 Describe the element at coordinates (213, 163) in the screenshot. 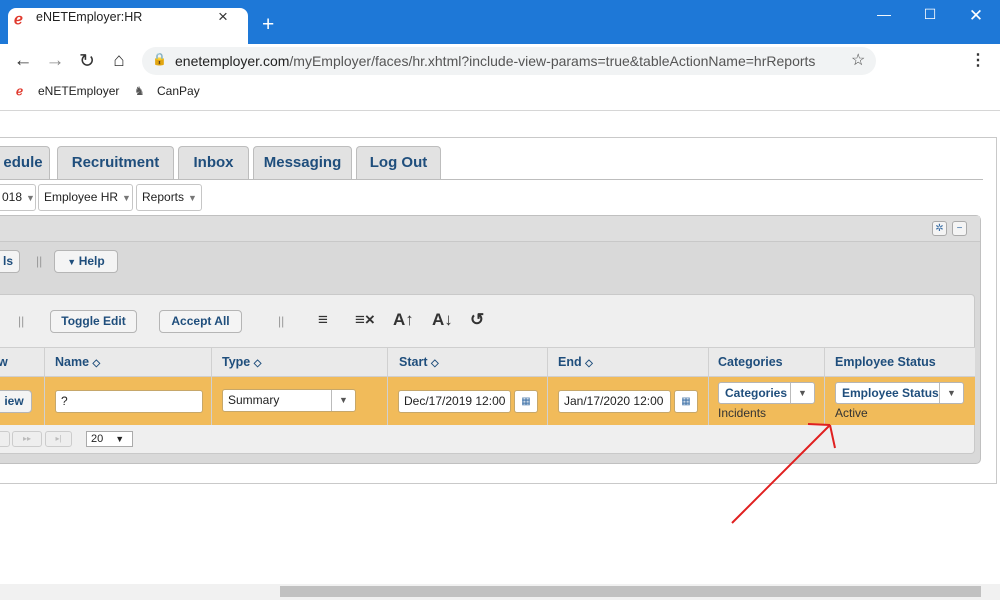

I see `tab-inbox: Inbox` at that location.